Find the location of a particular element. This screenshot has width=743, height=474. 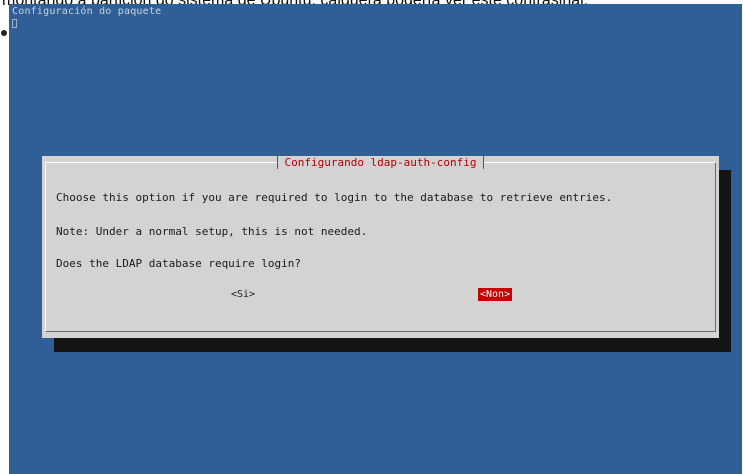

terminal-title: Configuración do paquete is located at coordinates (87, 11).